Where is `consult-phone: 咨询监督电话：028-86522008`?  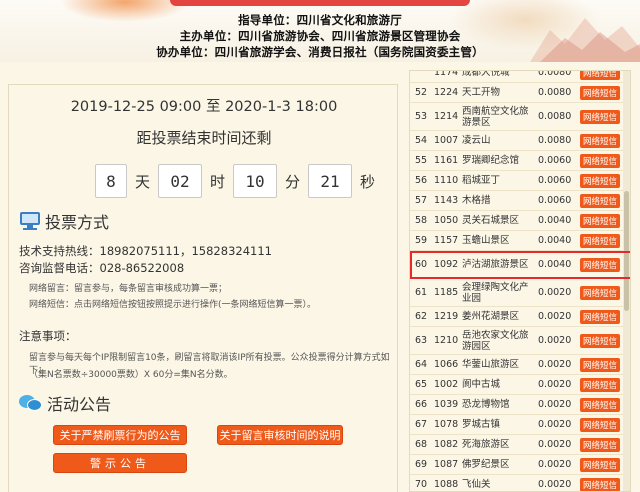 consult-phone: 咨询监督电话：028-86522008 is located at coordinates (102, 268).